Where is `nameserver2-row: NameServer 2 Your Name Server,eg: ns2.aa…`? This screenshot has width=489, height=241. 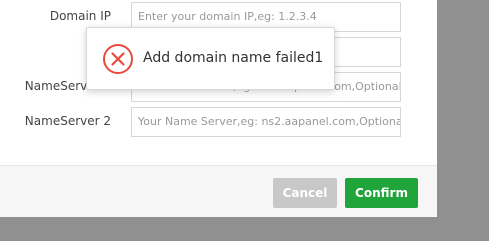 nameserver2-row: NameServer 2 Your Name Server,eg: ns2.aa… is located at coordinates (218, 122).